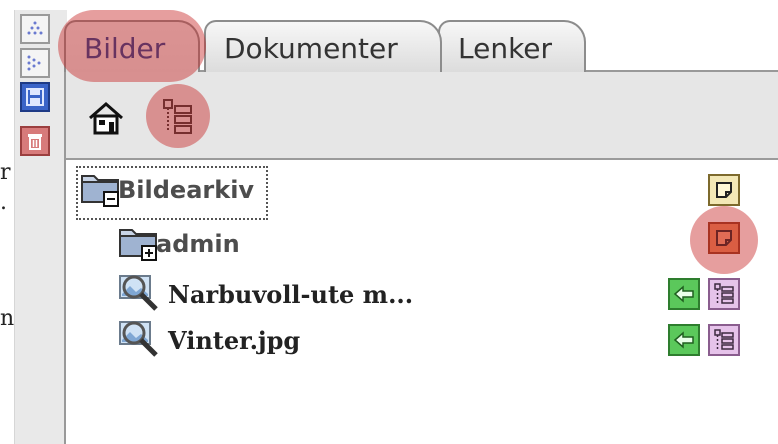 This screenshot has width=778, height=444. Describe the element at coordinates (7, 318) in the screenshot. I see `background-text-3: n` at that location.